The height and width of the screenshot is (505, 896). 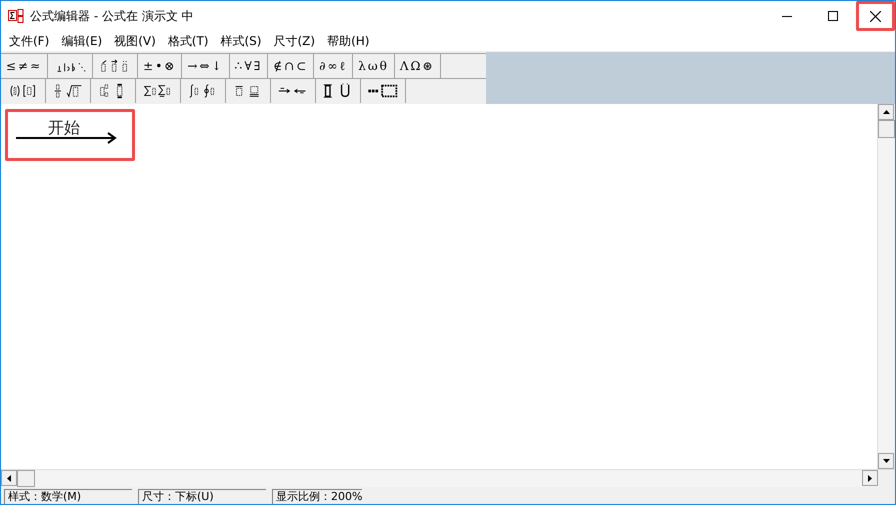 What do you see at coordinates (64, 128) in the screenshot?
I see `formula-text: 开始` at bounding box center [64, 128].